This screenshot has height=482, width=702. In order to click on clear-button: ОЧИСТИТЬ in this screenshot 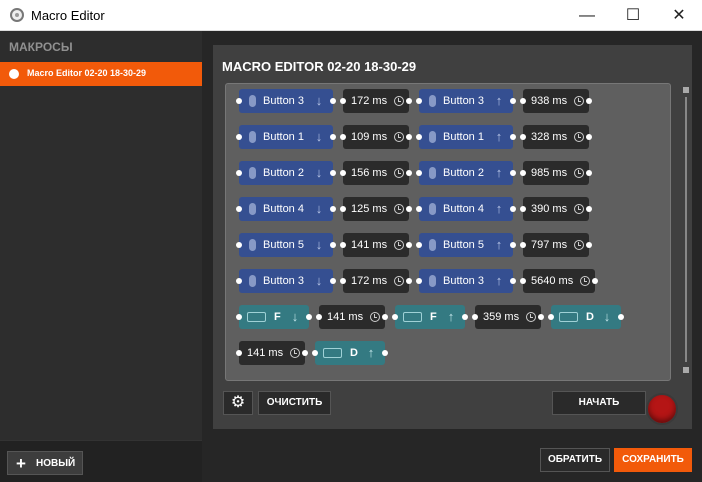, I will do `click(294, 403)`.